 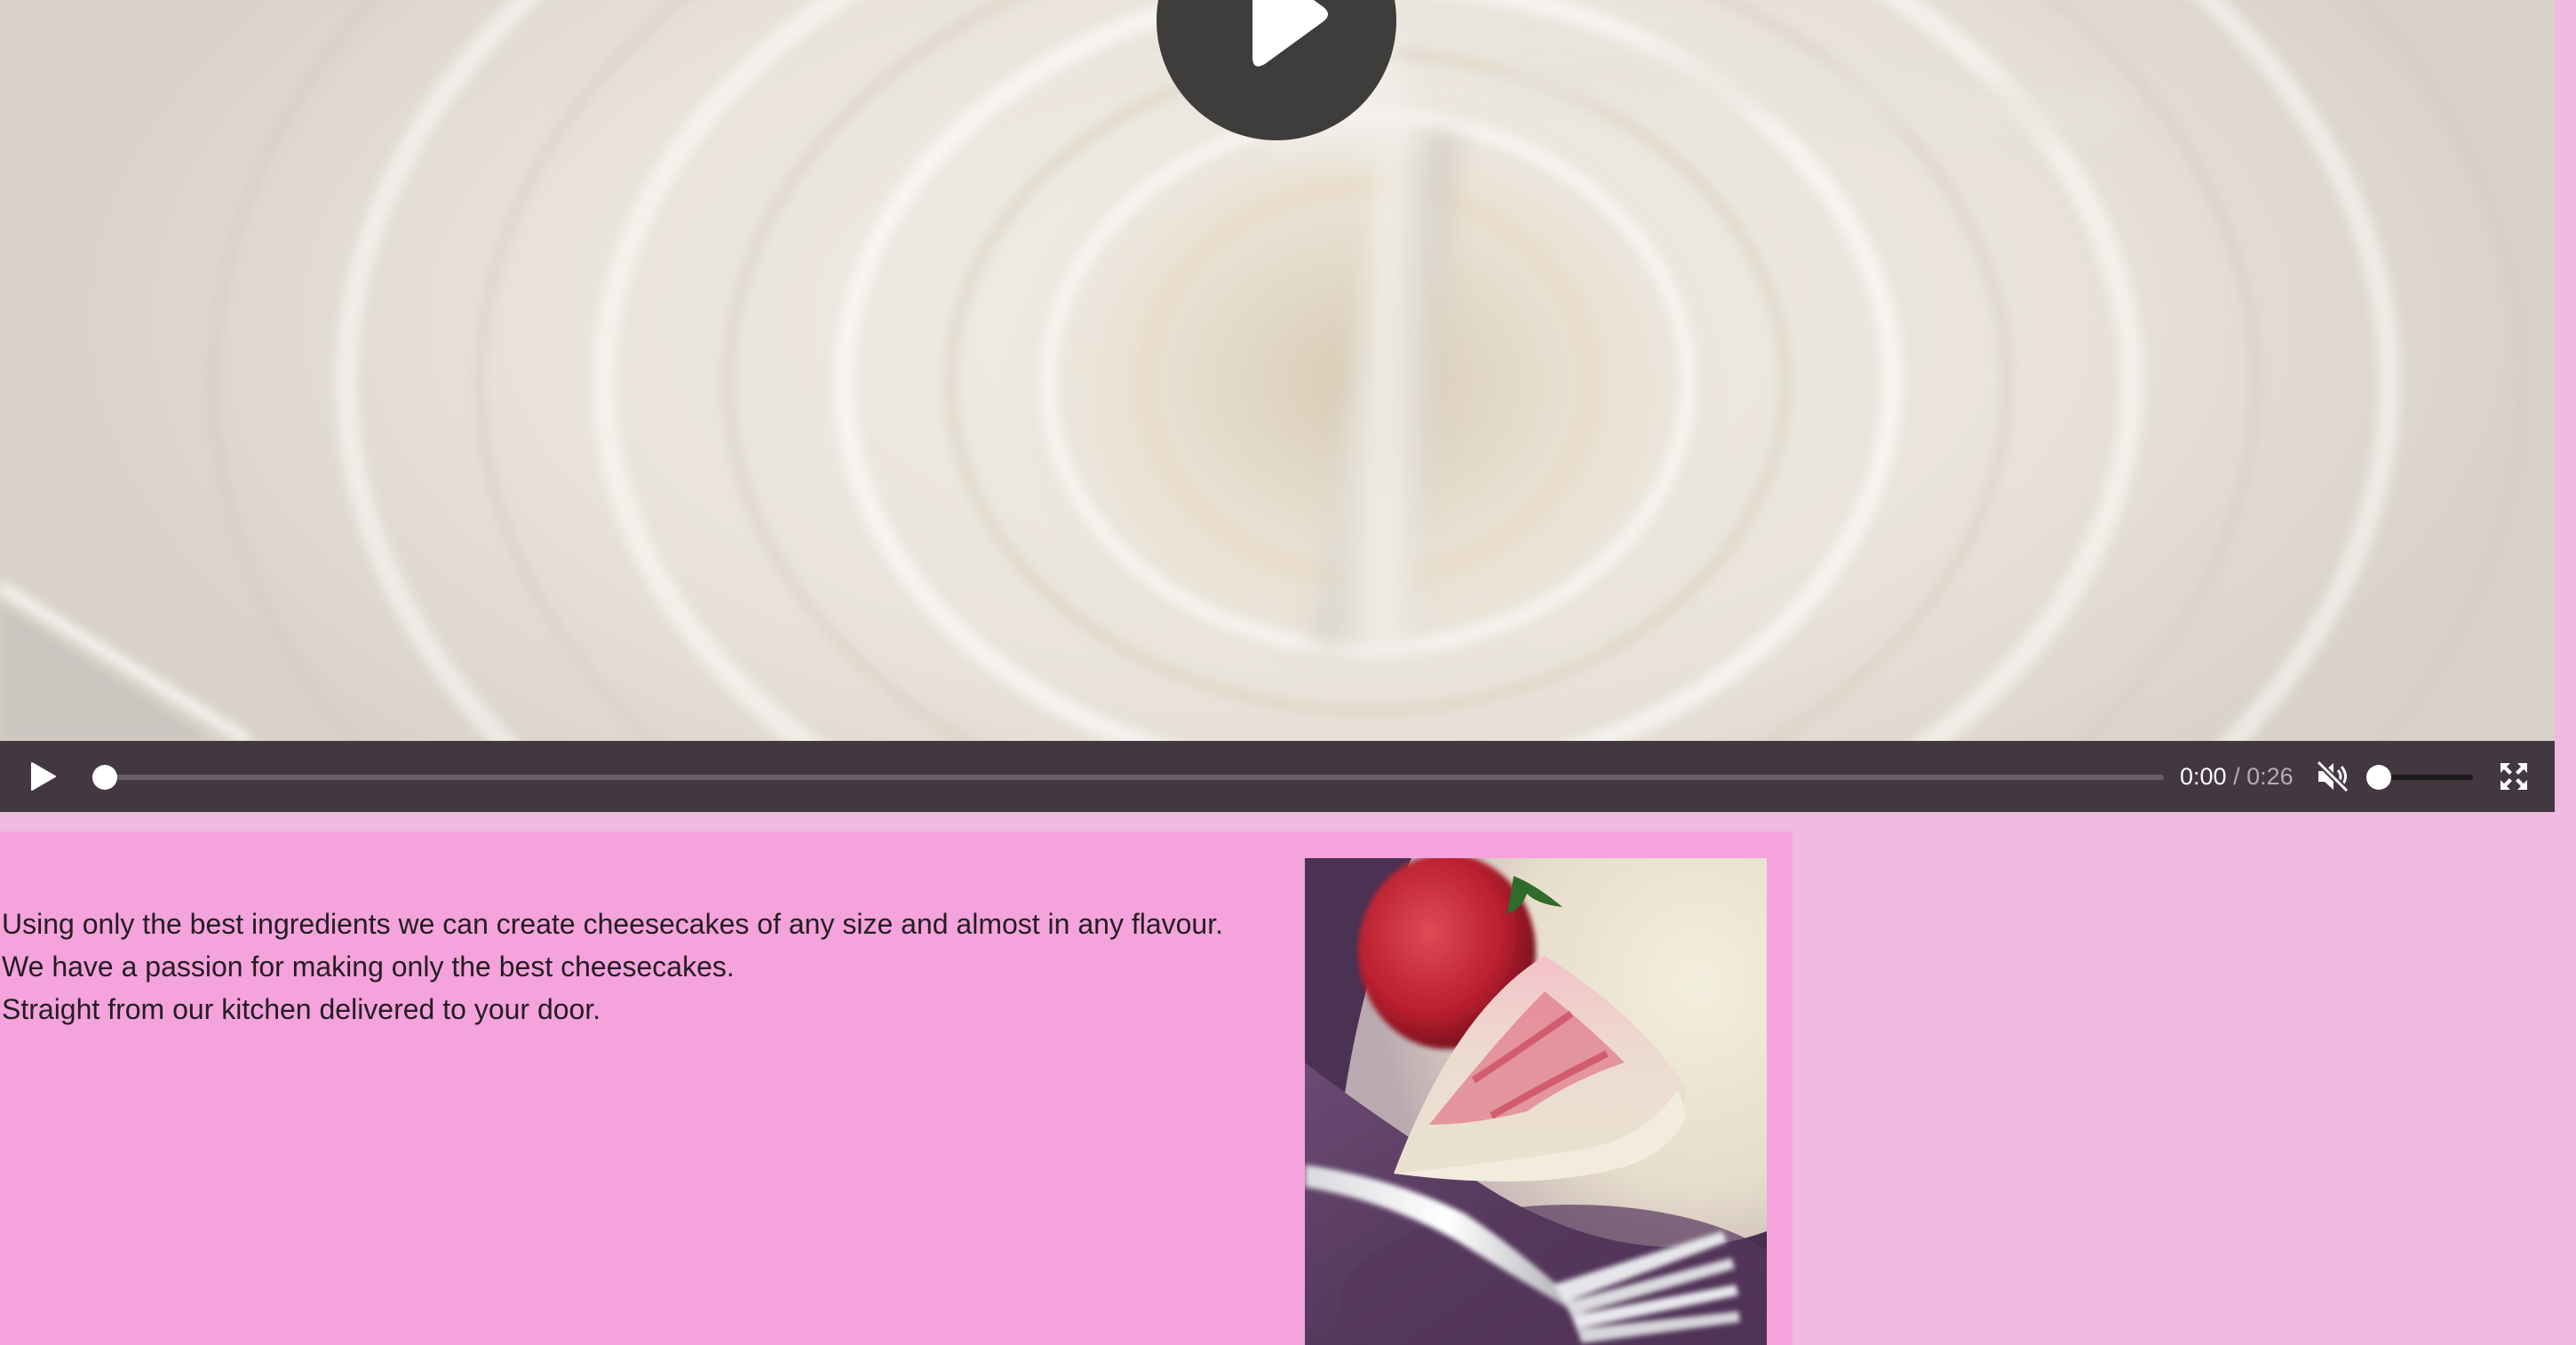 I want to click on video-controls-bar: 0:00 / 0:26, so click(x=1277, y=776).